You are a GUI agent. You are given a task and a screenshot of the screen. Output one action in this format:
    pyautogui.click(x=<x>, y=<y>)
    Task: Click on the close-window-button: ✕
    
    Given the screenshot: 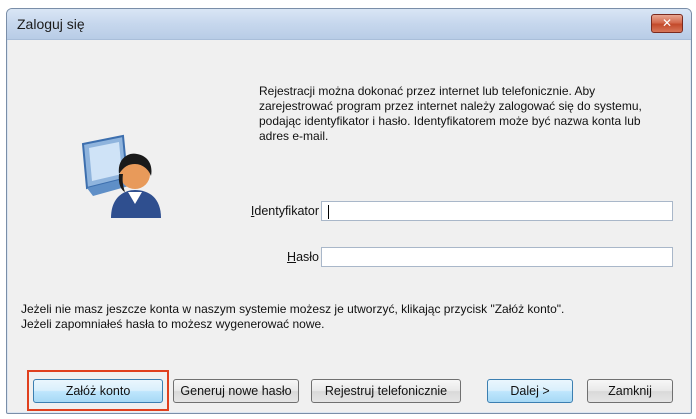 What is the action you would take?
    pyautogui.click(x=667, y=23)
    